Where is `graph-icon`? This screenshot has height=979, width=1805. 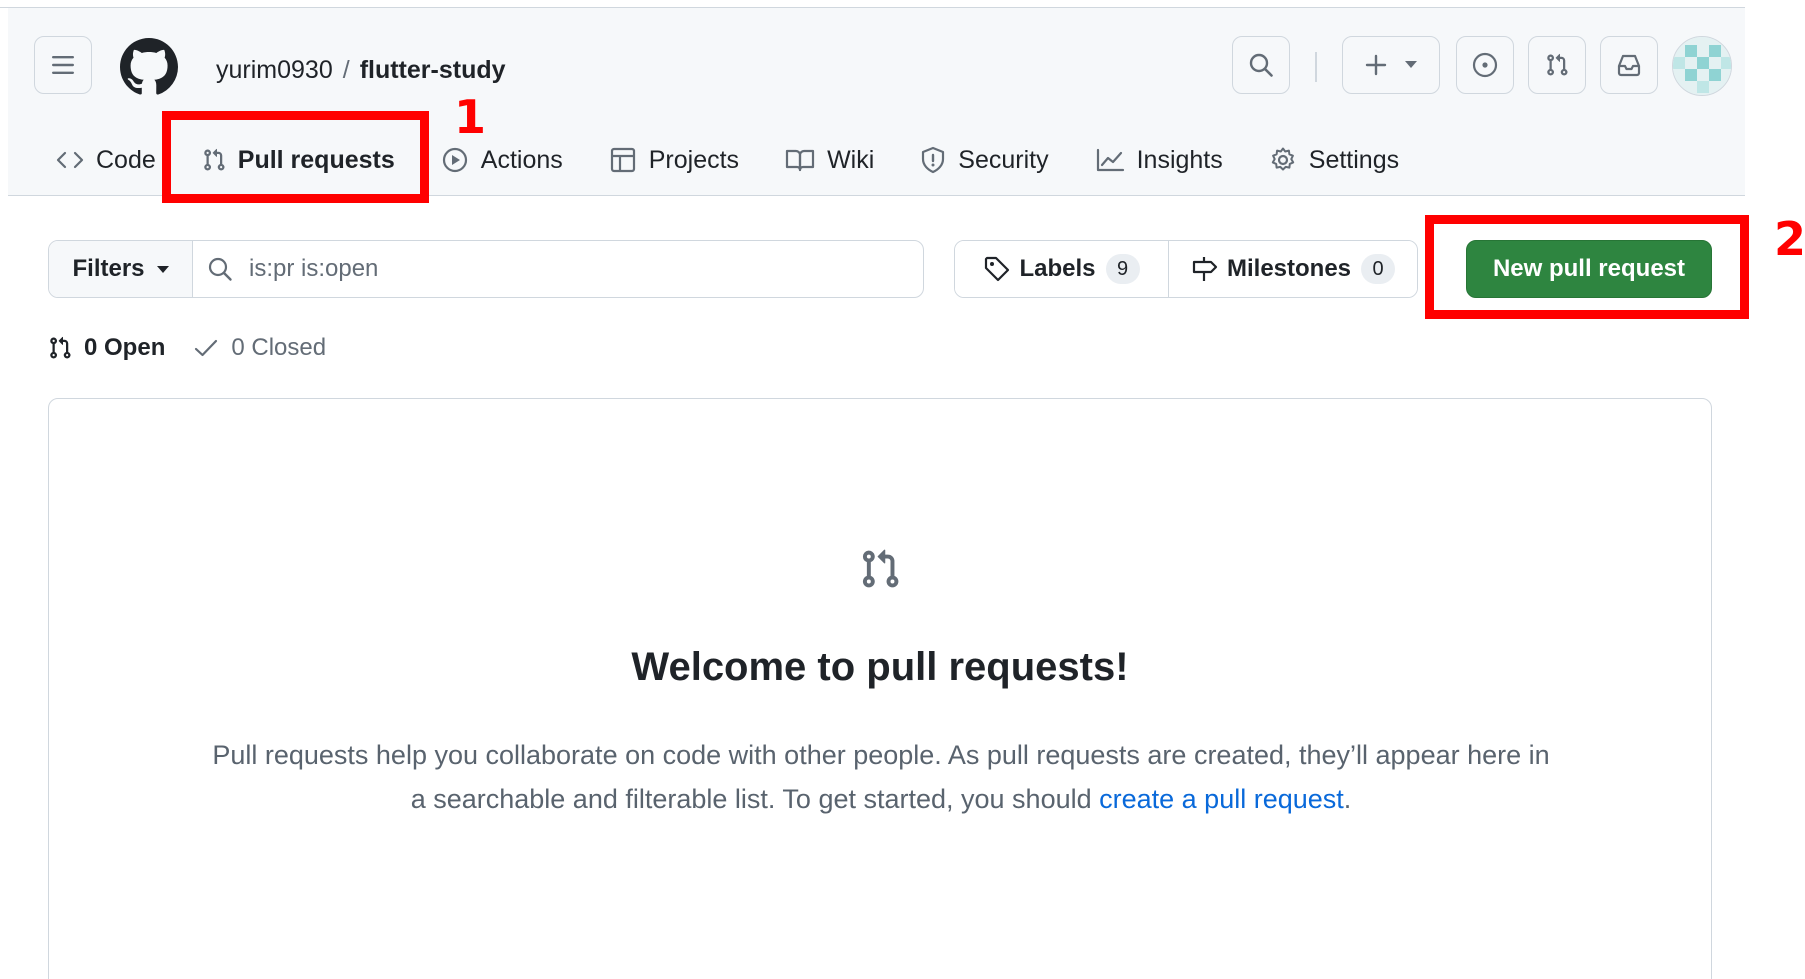
graph-icon is located at coordinates (1110, 160).